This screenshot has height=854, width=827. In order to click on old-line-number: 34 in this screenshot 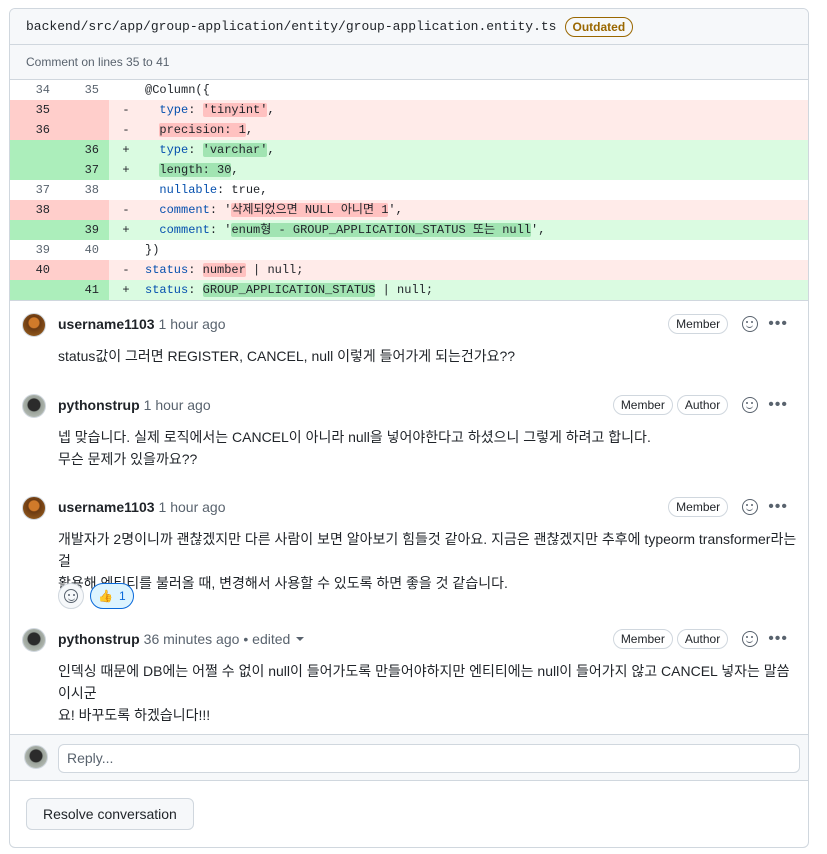, I will do `click(42, 90)`.